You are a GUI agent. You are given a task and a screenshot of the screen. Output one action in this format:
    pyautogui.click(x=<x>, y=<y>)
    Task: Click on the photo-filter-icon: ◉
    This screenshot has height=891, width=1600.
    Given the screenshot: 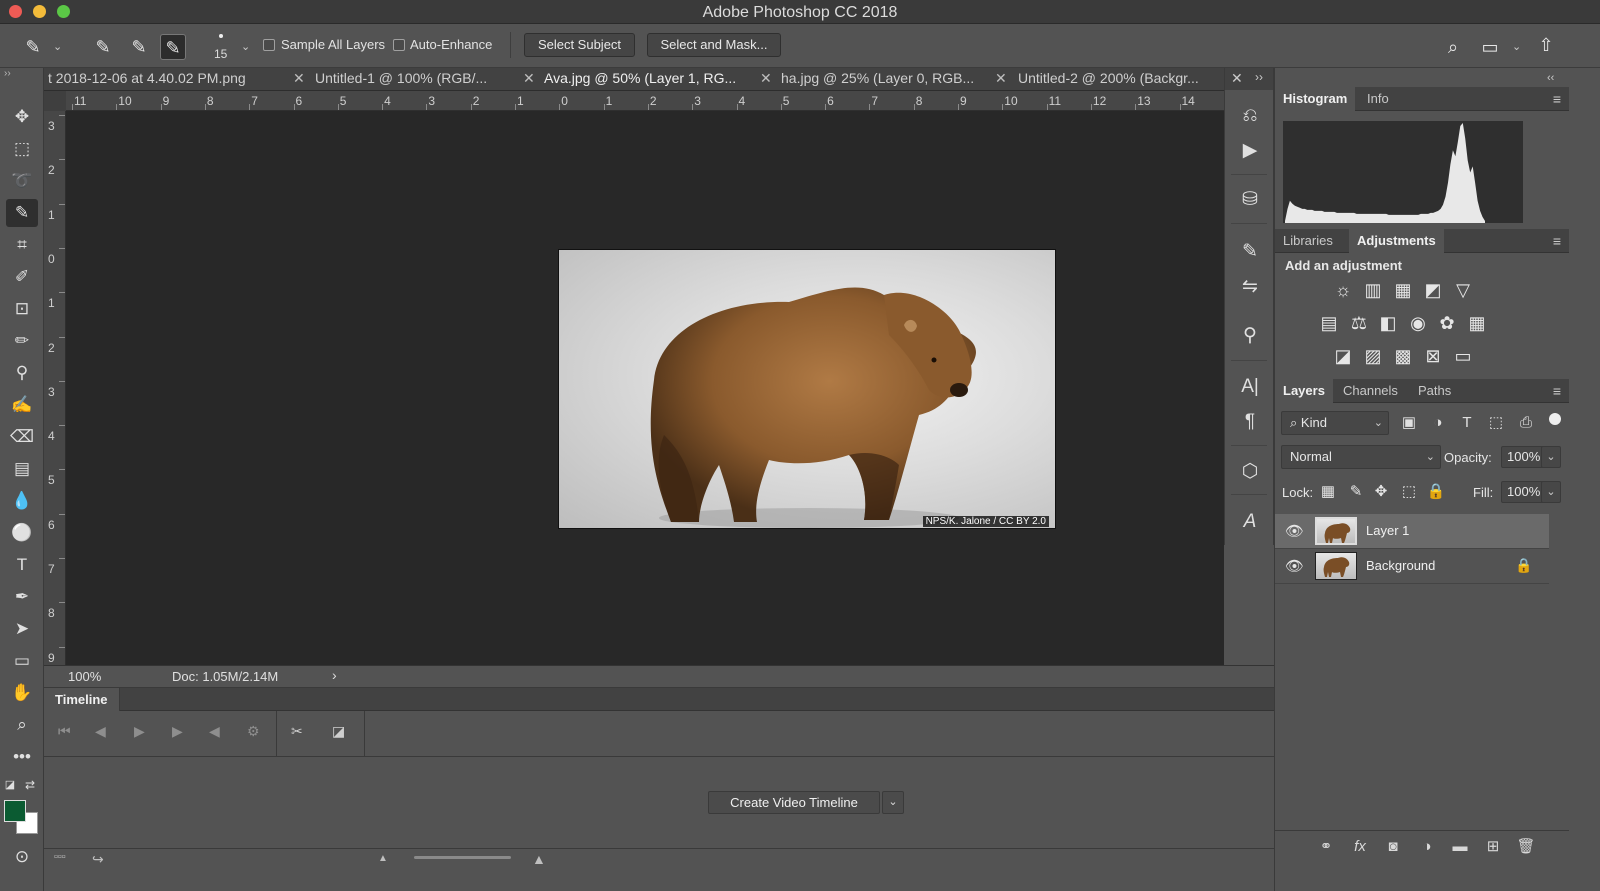 What is the action you would take?
    pyautogui.click(x=1418, y=323)
    